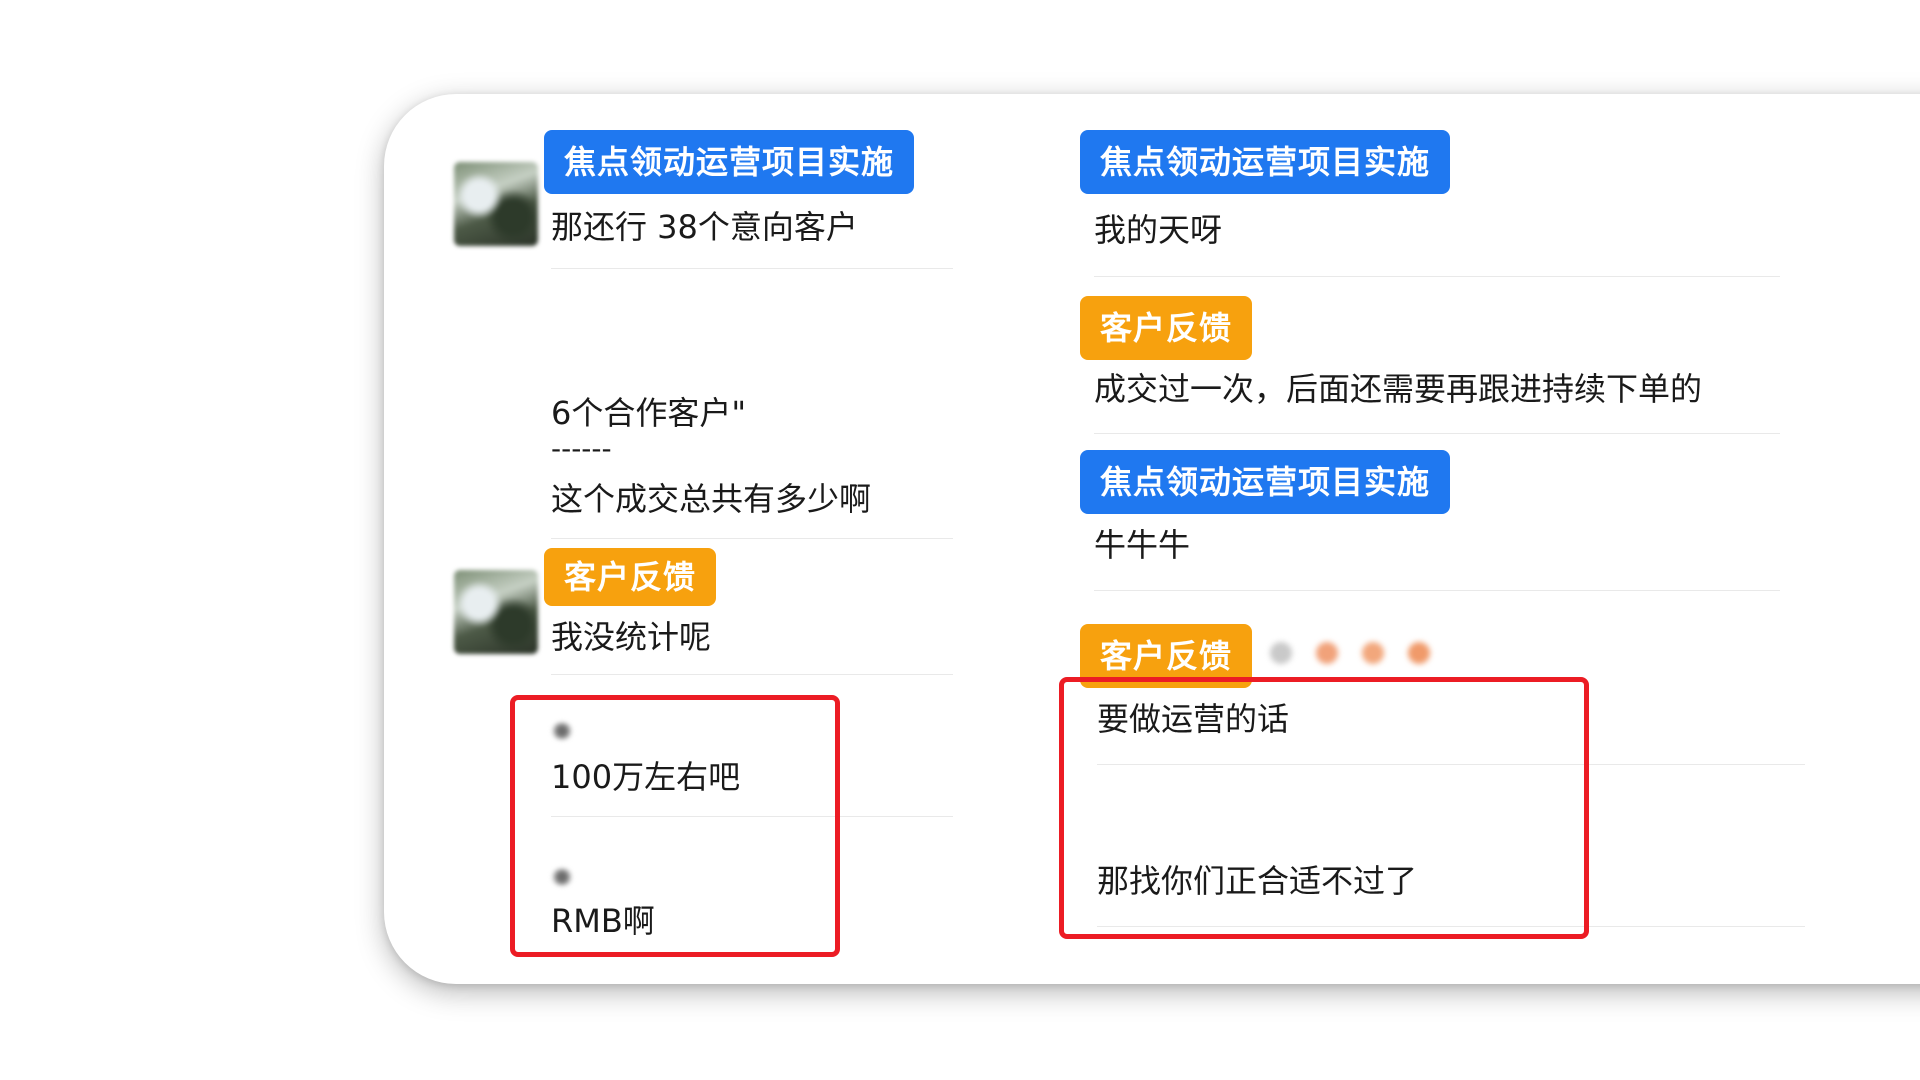  I want to click on message-text: 我的天呀, so click(1158, 230).